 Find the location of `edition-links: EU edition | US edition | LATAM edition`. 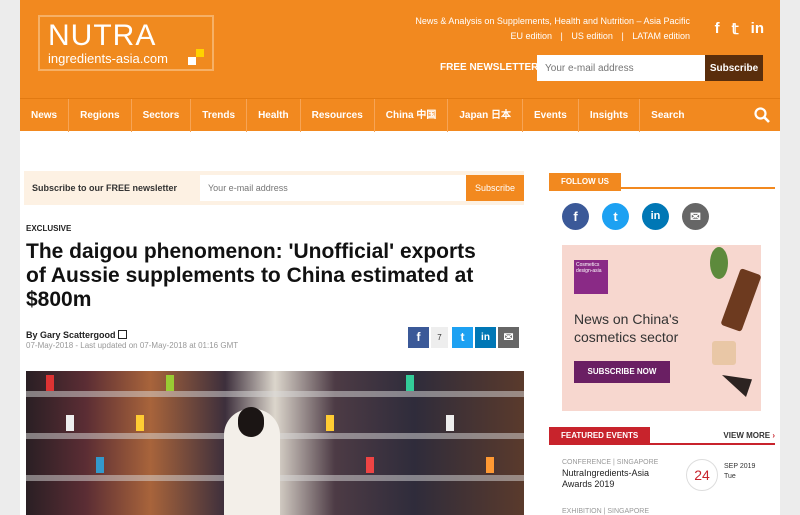

edition-links: EU edition | US edition | LATAM edition is located at coordinates (597, 36).